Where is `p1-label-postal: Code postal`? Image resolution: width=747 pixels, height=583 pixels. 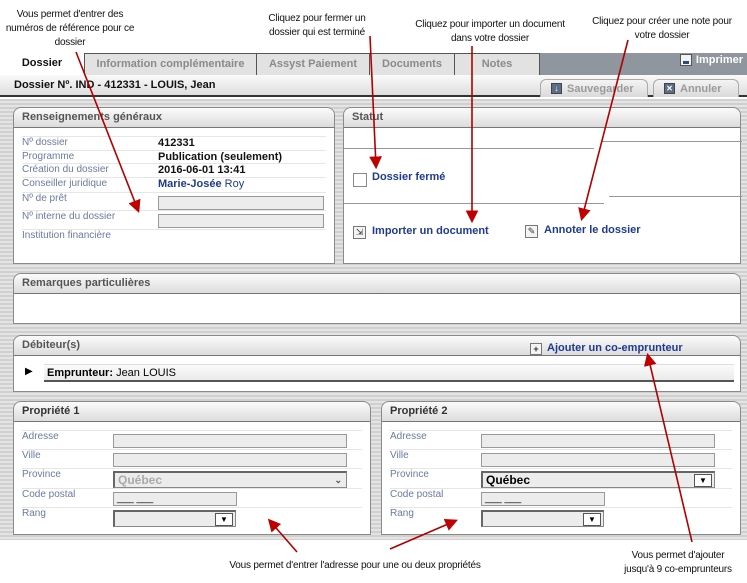
p1-label-postal: Code postal is located at coordinates (49, 494).